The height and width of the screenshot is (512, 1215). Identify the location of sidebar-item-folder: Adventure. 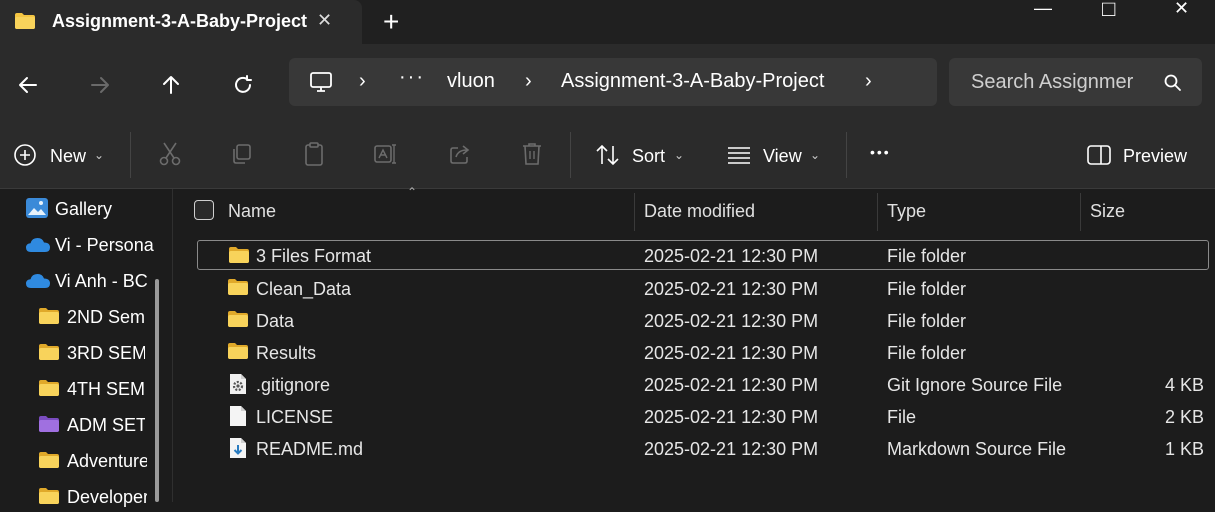
(80, 460).